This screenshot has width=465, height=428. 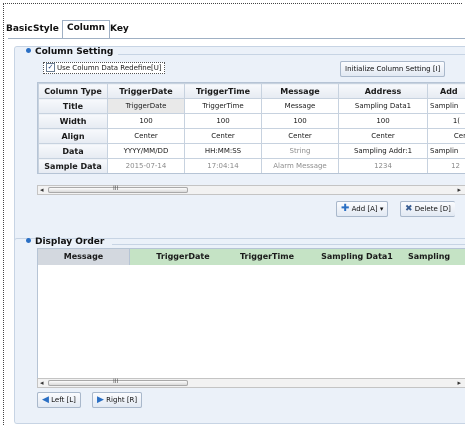 I want to click on tab-underline, so click(x=236, y=38).